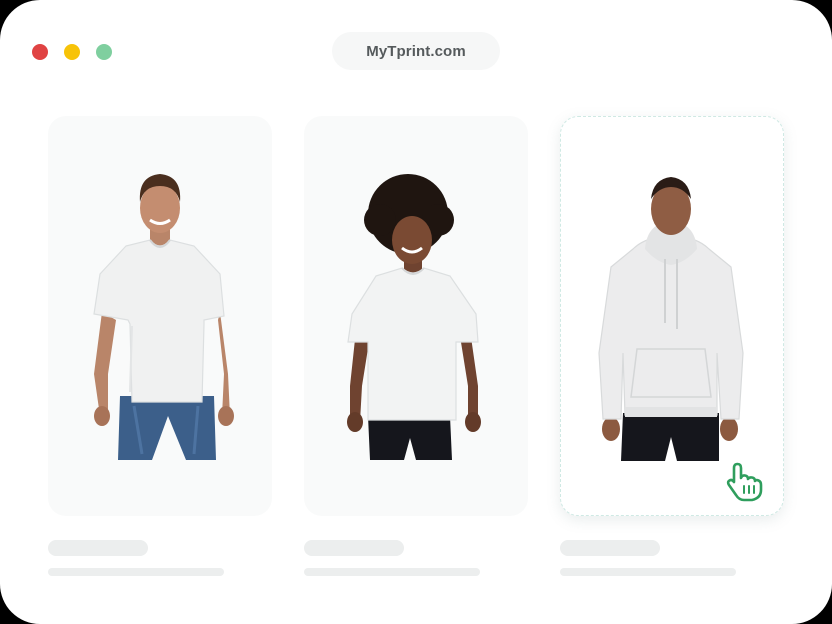 This screenshot has width=832, height=624. Describe the element at coordinates (40, 52) in the screenshot. I see `window-close-button` at that location.